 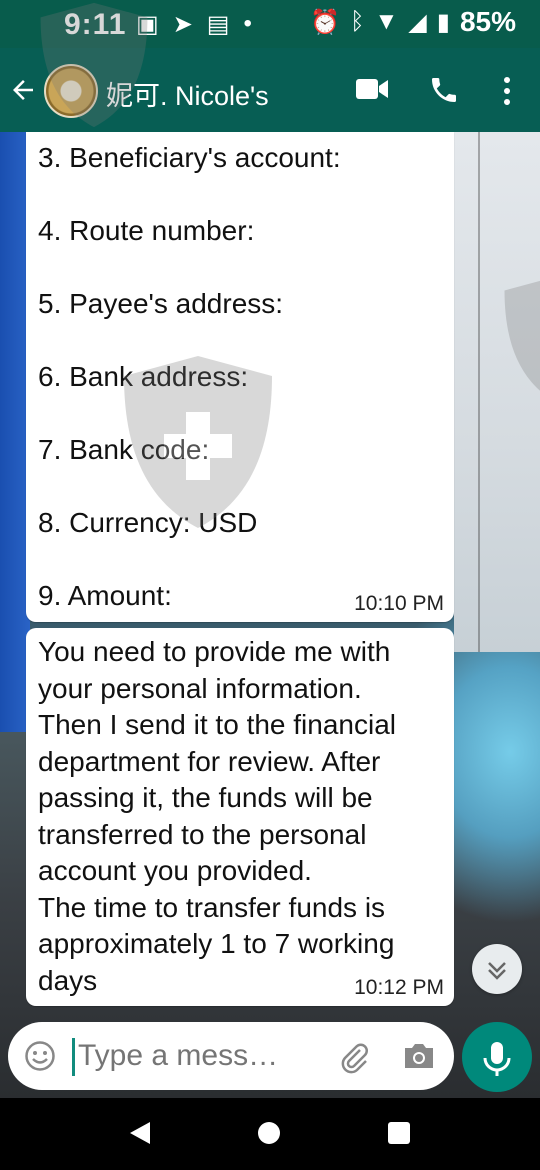 What do you see at coordinates (73, 1057) in the screenshot?
I see `text-cursor` at bounding box center [73, 1057].